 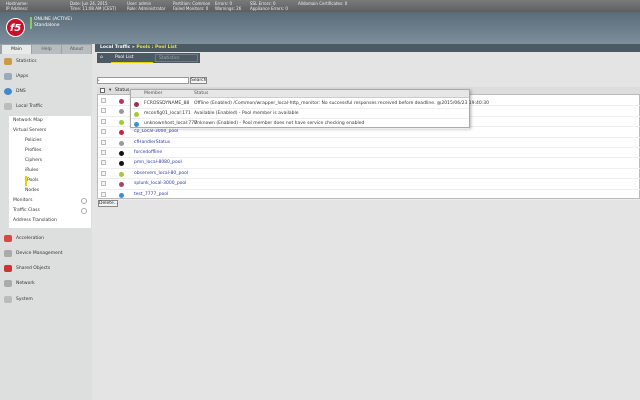 What do you see at coordinates (198, 80) in the screenshot?
I see `search-button: Search` at bounding box center [198, 80].